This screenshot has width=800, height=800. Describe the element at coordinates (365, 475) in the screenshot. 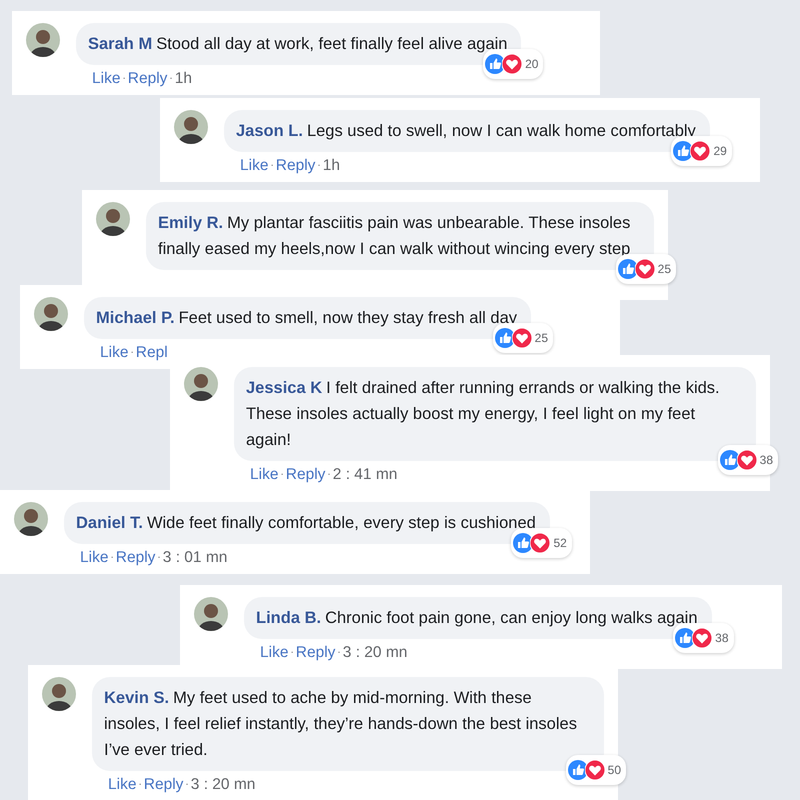

I see `comment-time: 2 : 41 mn` at that location.